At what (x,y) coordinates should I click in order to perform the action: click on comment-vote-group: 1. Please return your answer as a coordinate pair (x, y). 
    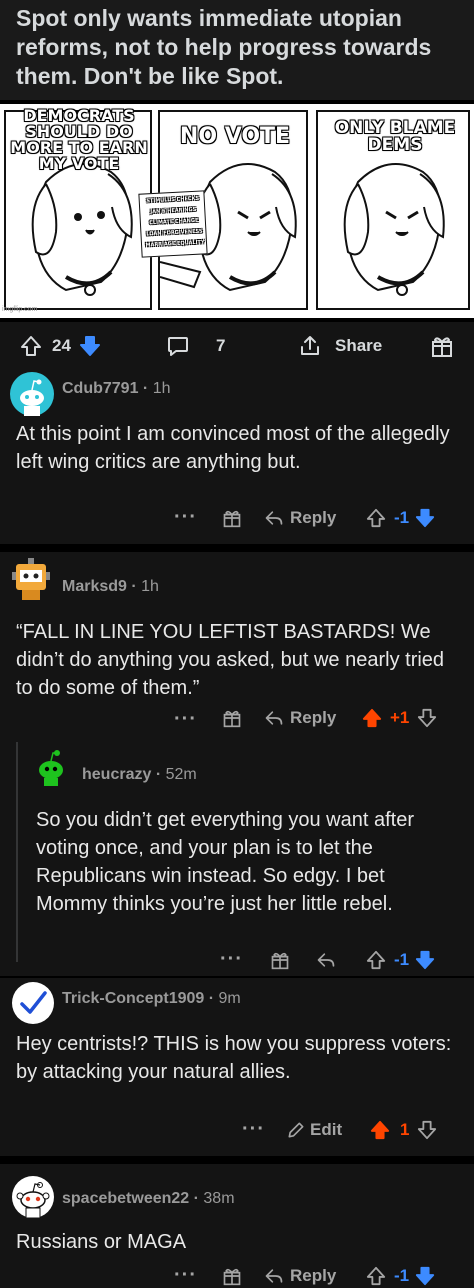
    Looking at the image, I should click on (403, 1130).